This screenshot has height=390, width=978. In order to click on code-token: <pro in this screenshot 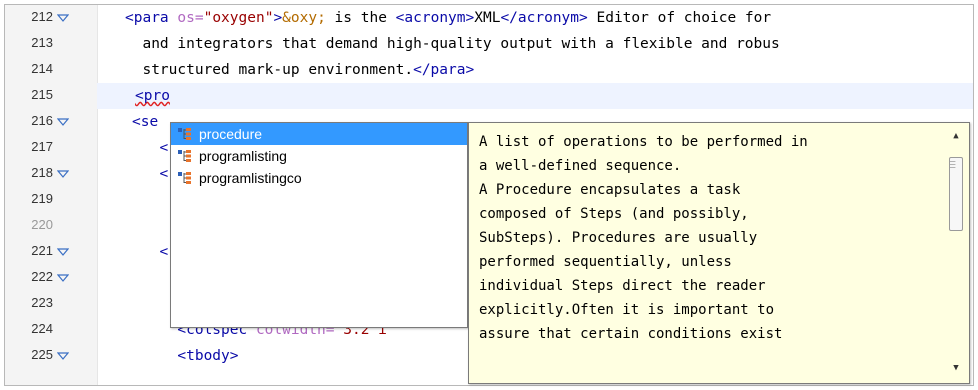, I will do `click(152, 96)`.